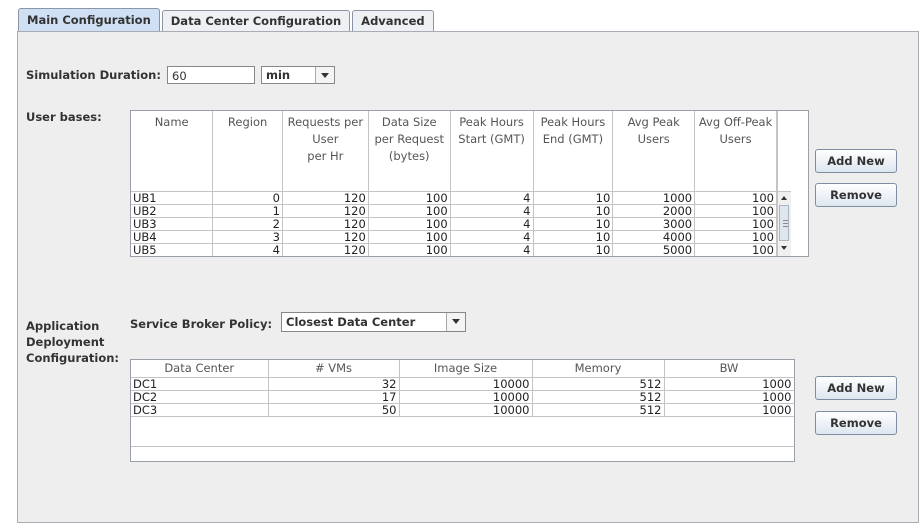 The height and width of the screenshot is (523, 919). Describe the element at coordinates (856, 388) in the screenshot. I see `data-center-add-new-button: Add New` at that location.